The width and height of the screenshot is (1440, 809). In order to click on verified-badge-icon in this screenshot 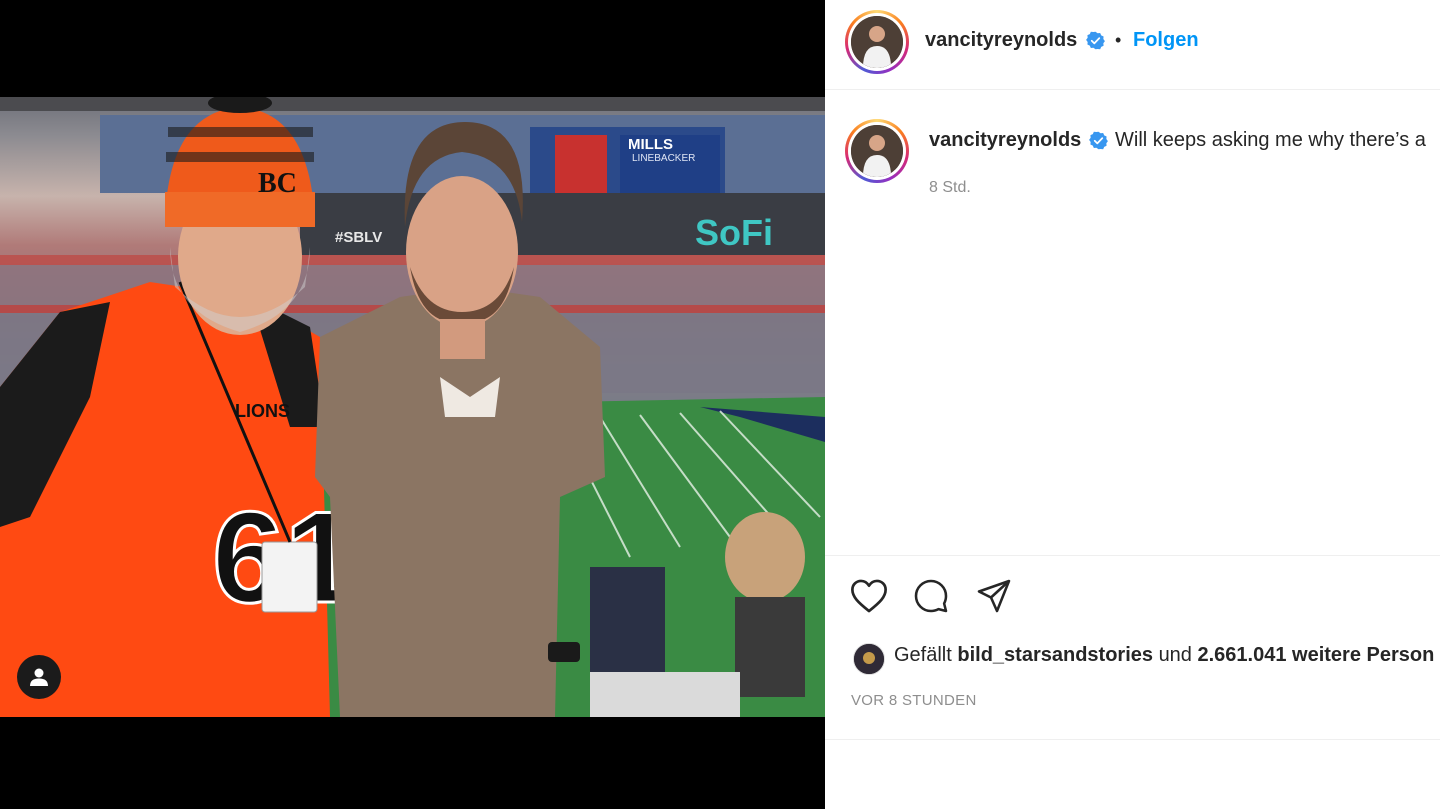, I will do `click(1095, 40)`.